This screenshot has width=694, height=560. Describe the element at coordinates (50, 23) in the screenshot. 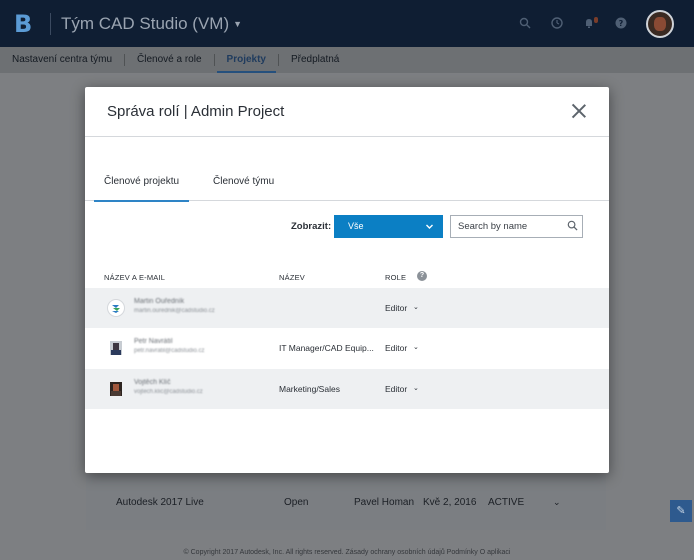

I see `divider` at that location.